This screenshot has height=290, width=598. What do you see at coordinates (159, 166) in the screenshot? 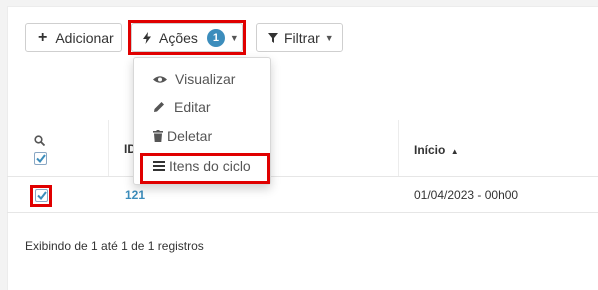
I see `list-icon` at bounding box center [159, 166].